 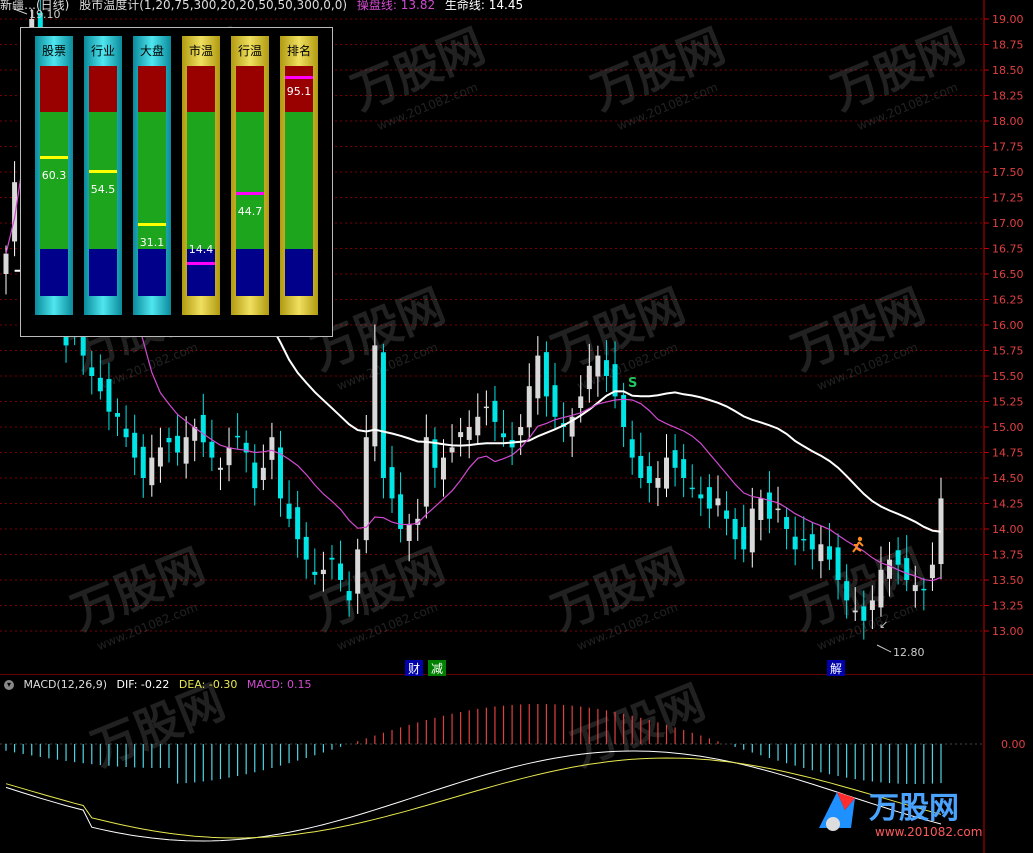 I want to click on price-tick-label: 18.25, so click(x=1008, y=96).